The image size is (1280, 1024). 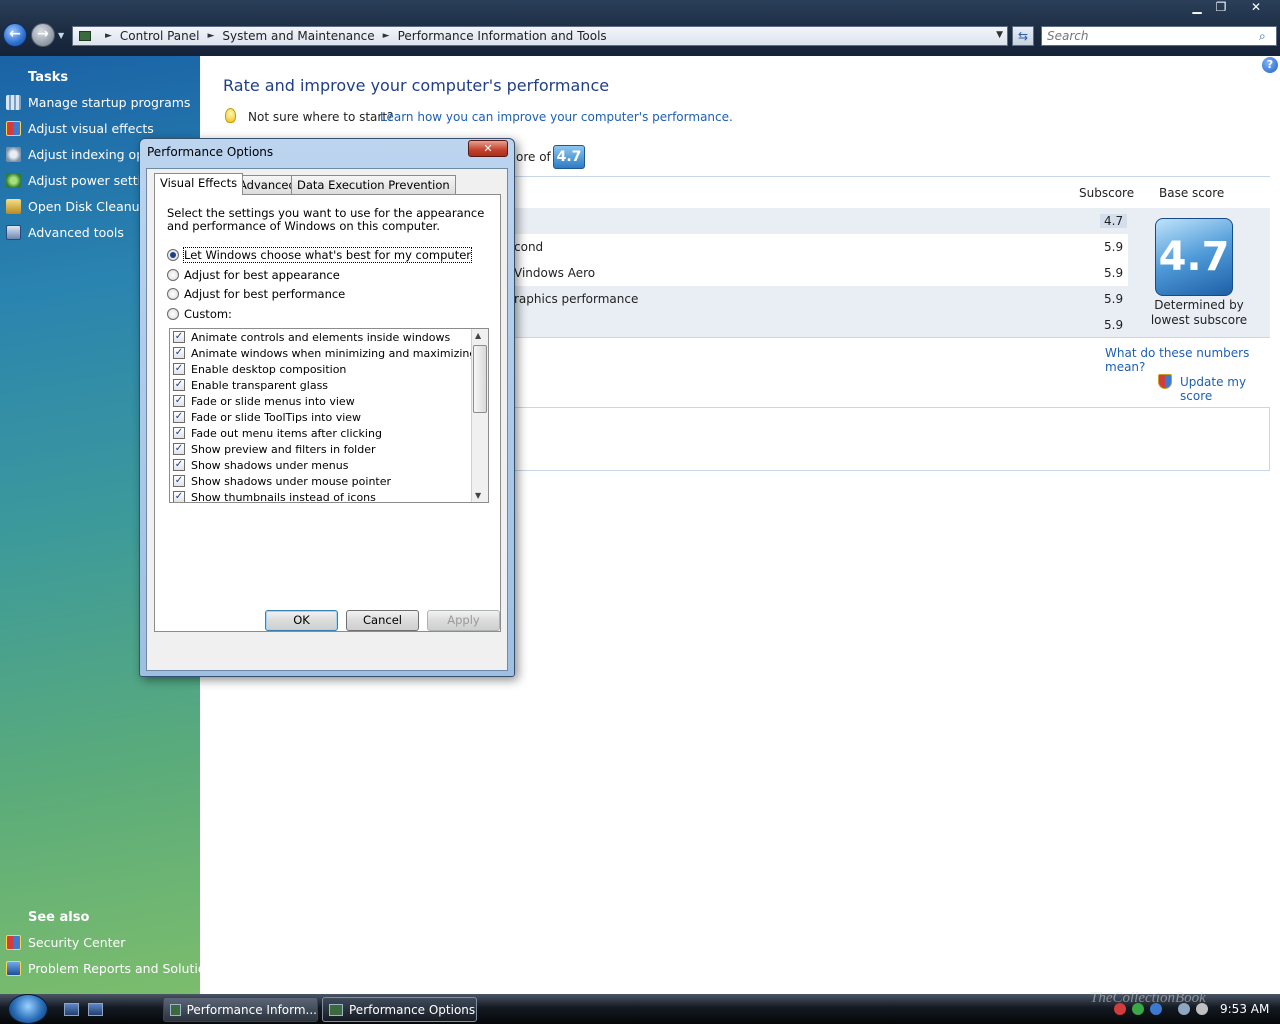 I want to click on update-icon, so click(x=1138, y=1009).